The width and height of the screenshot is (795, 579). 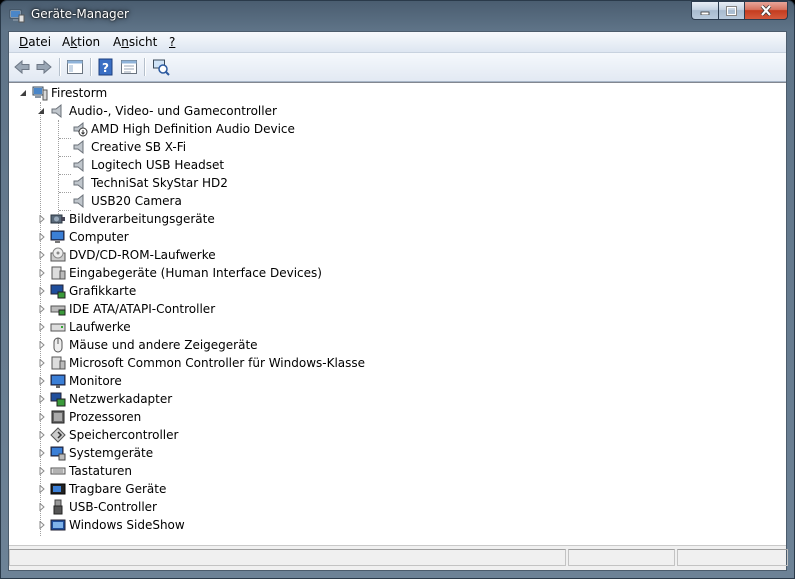 What do you see at coordinates (58, 254) in the screenshot?
I see `dvd-drive-icon` at bounding box center [58, 254].